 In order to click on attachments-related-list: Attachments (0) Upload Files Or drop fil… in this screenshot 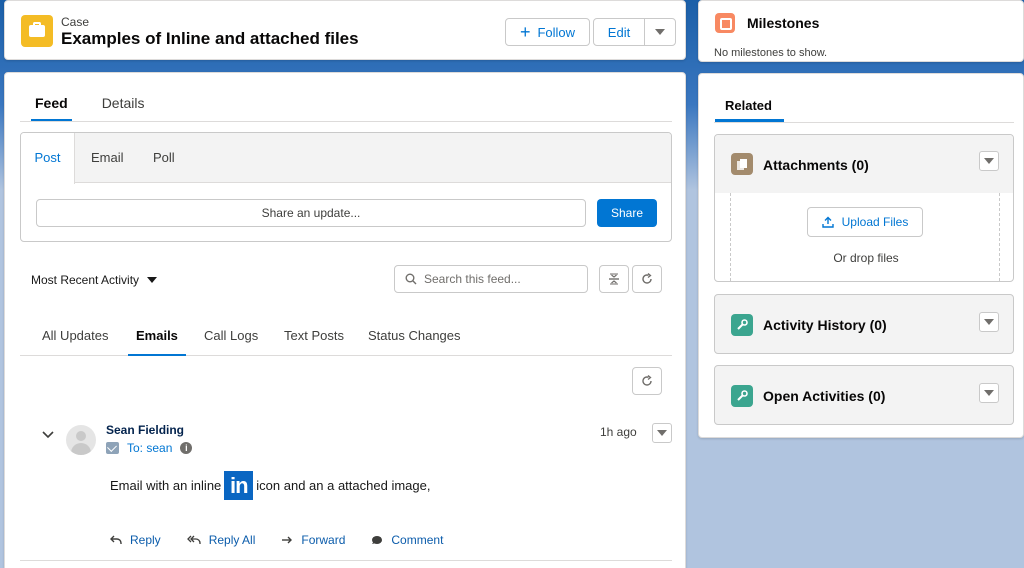, I will do `click(864, 208)`.